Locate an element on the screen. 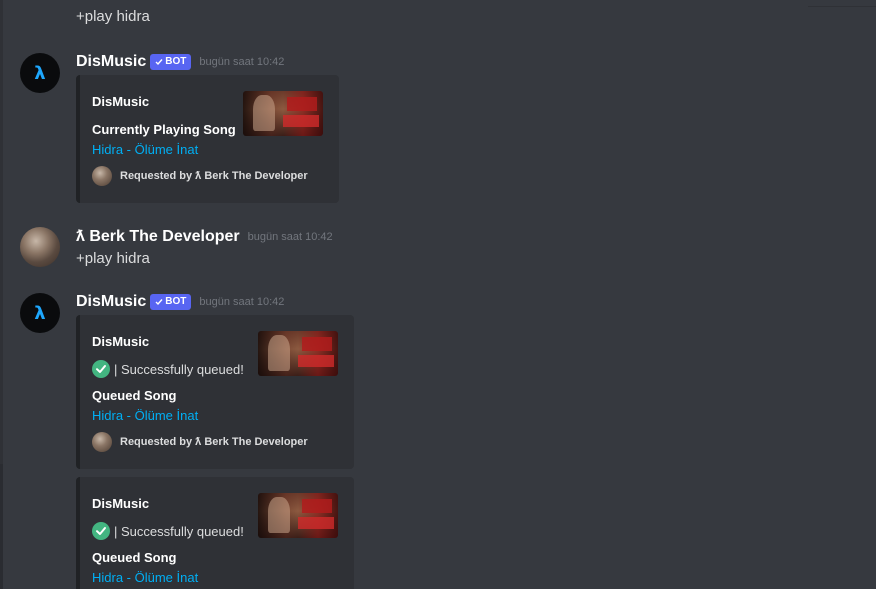 This screenshot has width=876, height=589. username: ƛ Berk The Developer is located at coordinates (158, 237).